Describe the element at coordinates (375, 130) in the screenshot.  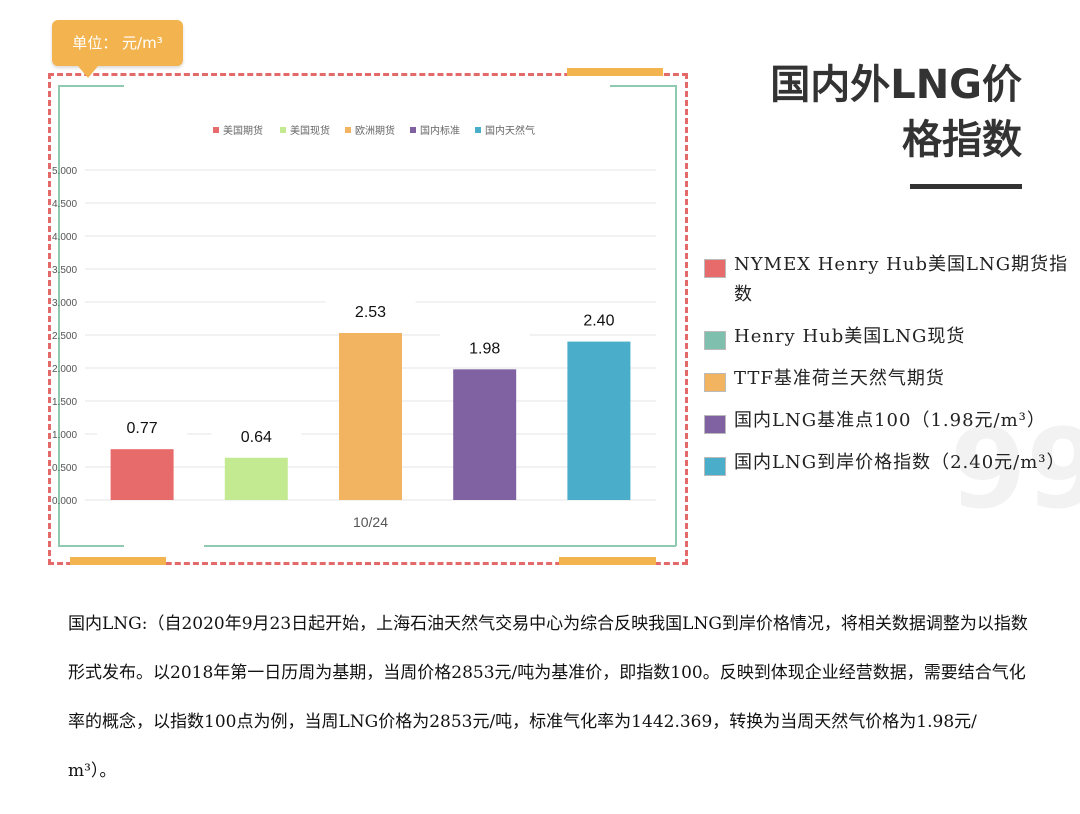
I see `legend-label: 欧洲期货` at that location.